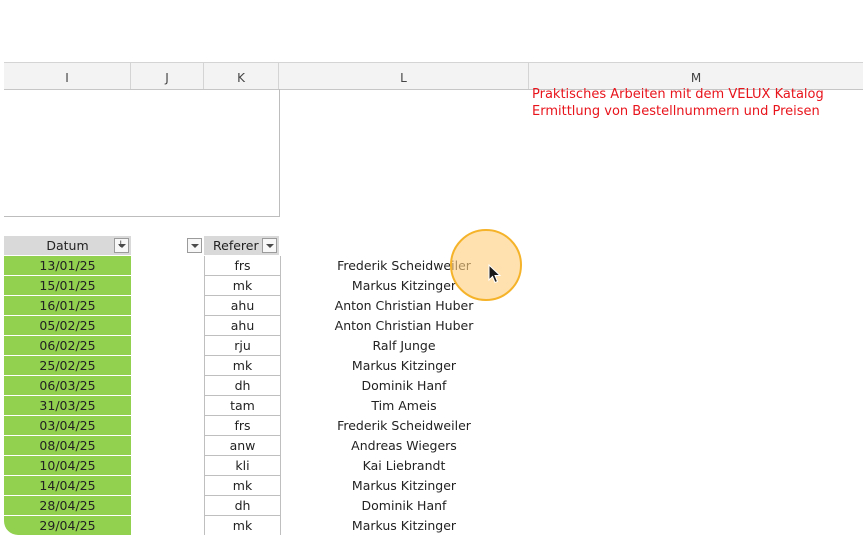 The image size is (863, 547). I want to click on date-cell: 29/04/25, so click(67, 525).